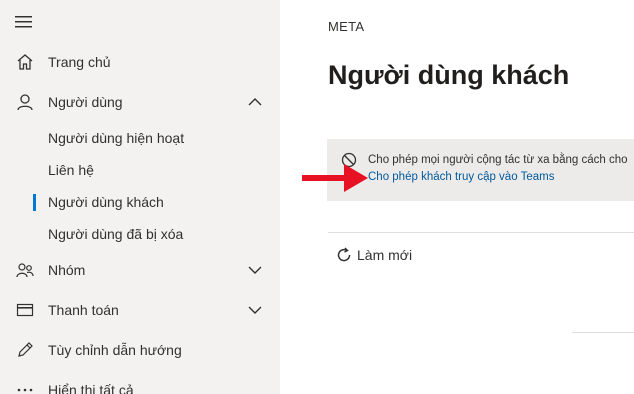  What do you see at coordinates (91, 388) in the screenshot?
I see `nav-label-show-all: Hiển thị tất cả` at bounding box center [91, 388].